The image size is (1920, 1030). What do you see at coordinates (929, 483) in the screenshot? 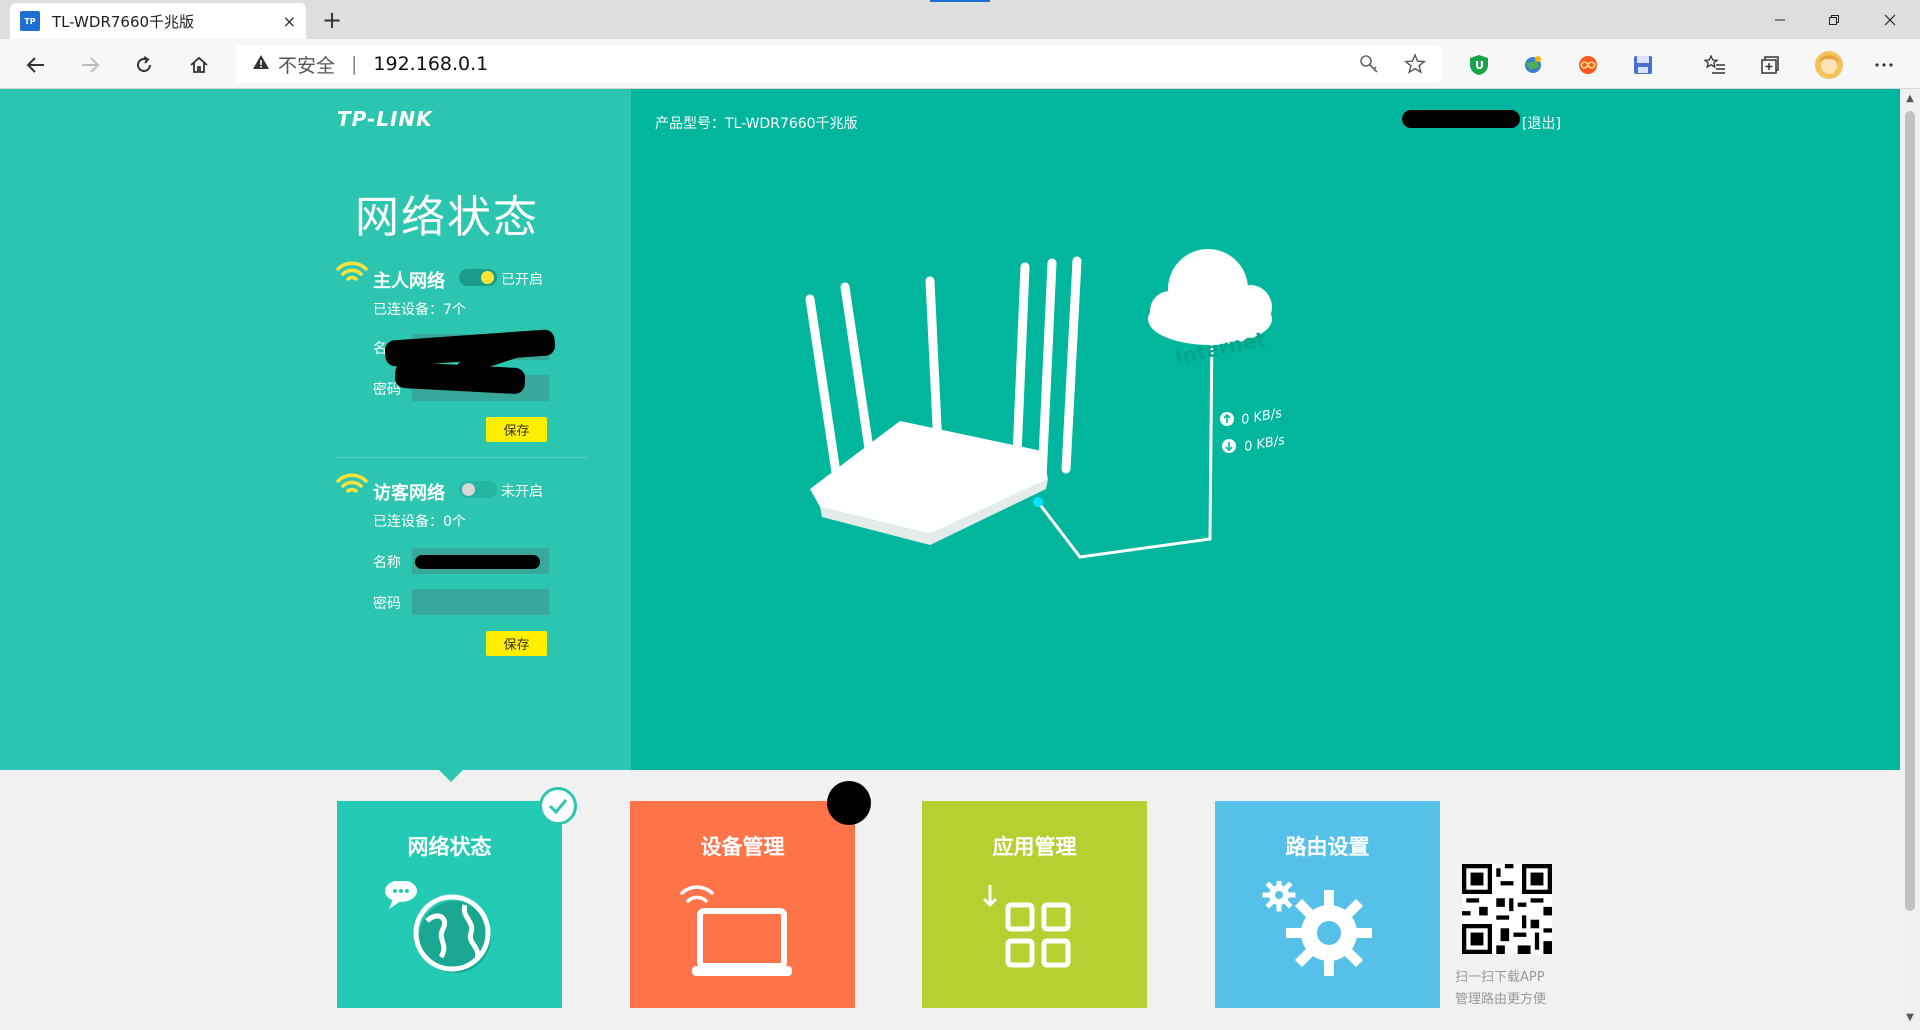
I see `router-body` at bounding box center [929, 483].